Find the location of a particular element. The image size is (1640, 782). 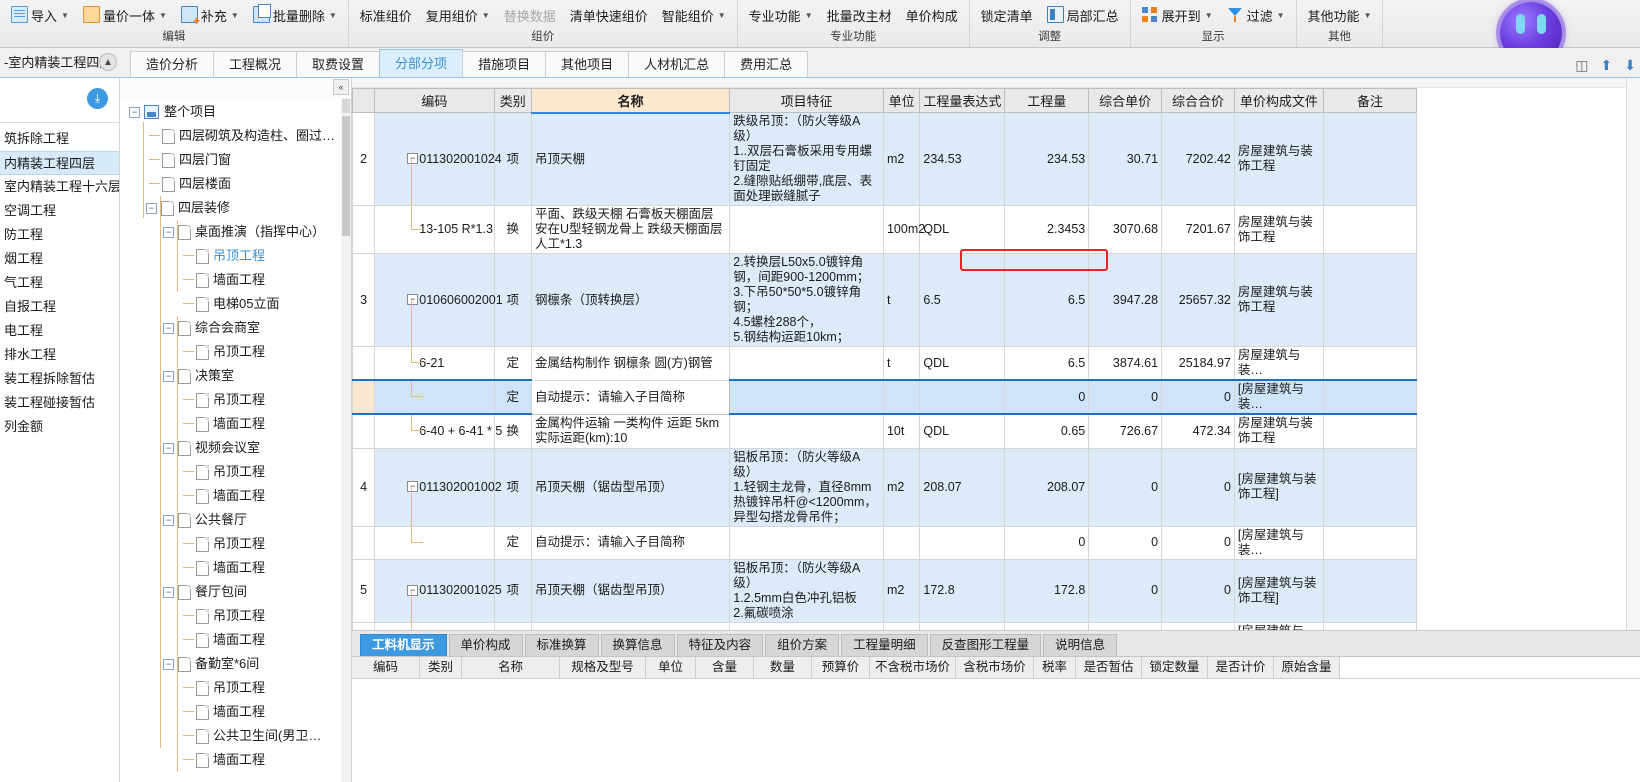

project-list-item-3: 室内精装工程十六层 is located at coordinates (59, 187).